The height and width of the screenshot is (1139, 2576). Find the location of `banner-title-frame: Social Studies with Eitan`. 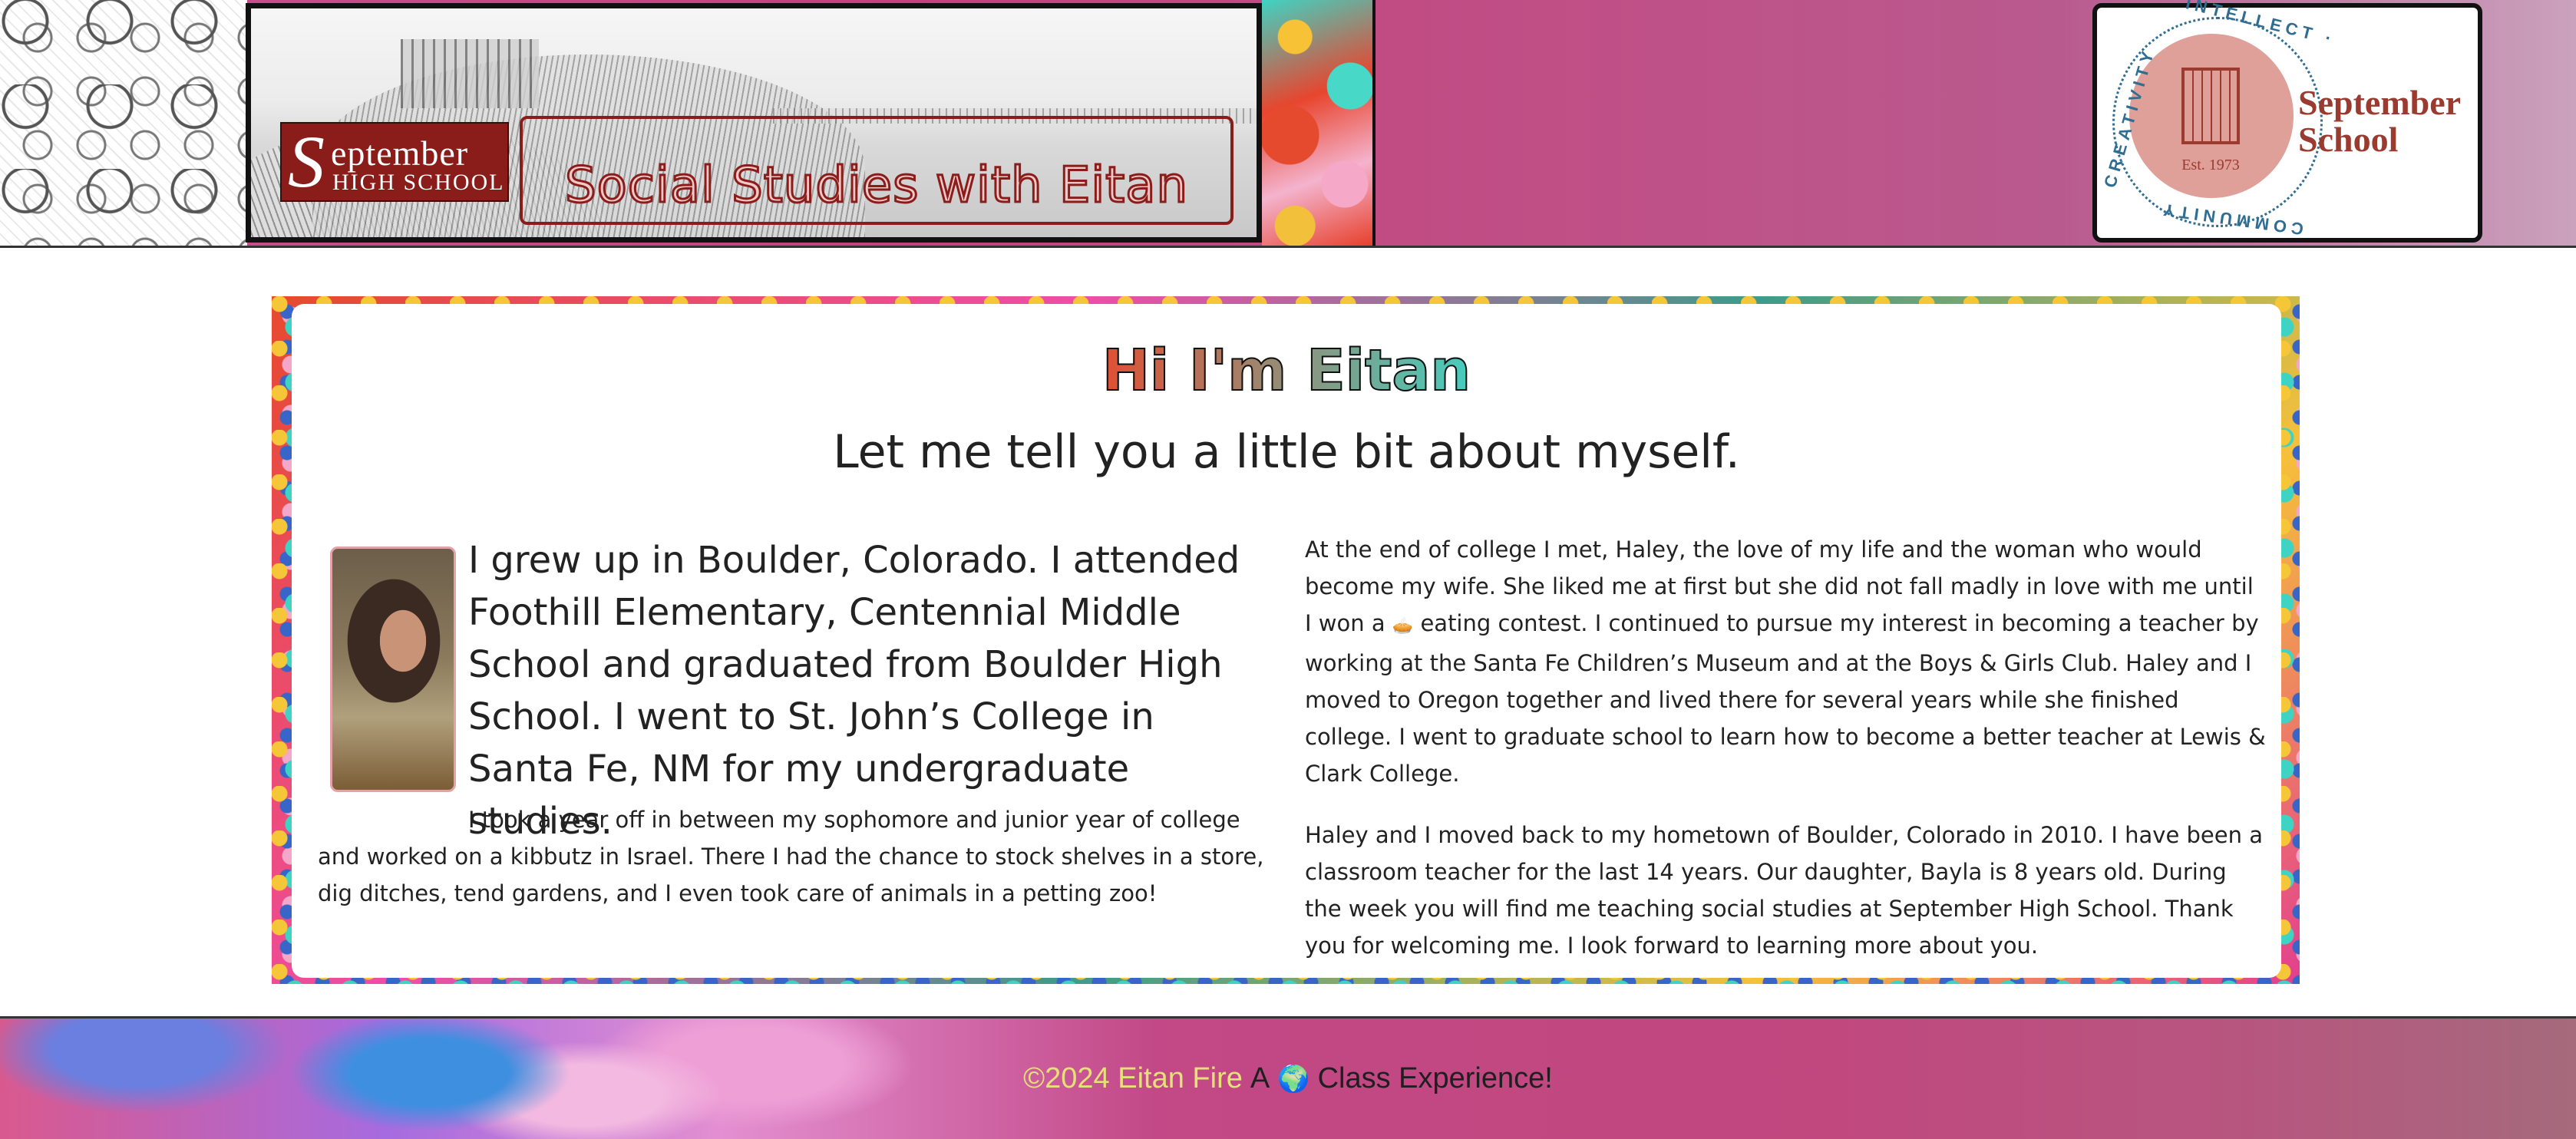

banner-title-frame: Social Studies with Eitan is located at coordinates (877, 171).